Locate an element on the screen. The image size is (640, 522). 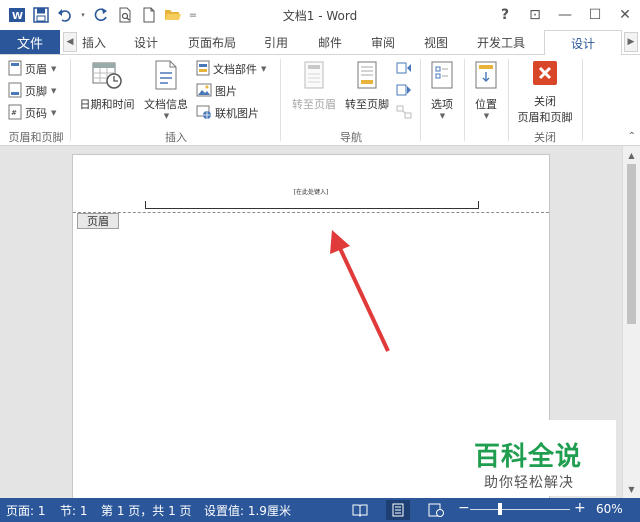
picture-icon is located at coordinates (204, 91).